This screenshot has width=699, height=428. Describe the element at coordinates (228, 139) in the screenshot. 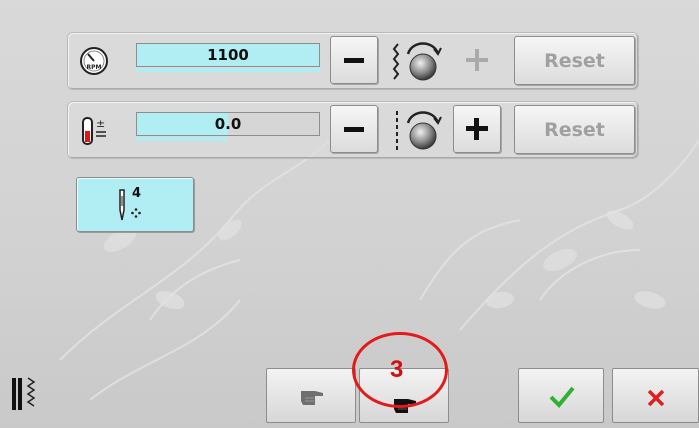

I see `tension-bar-underline` at that location.